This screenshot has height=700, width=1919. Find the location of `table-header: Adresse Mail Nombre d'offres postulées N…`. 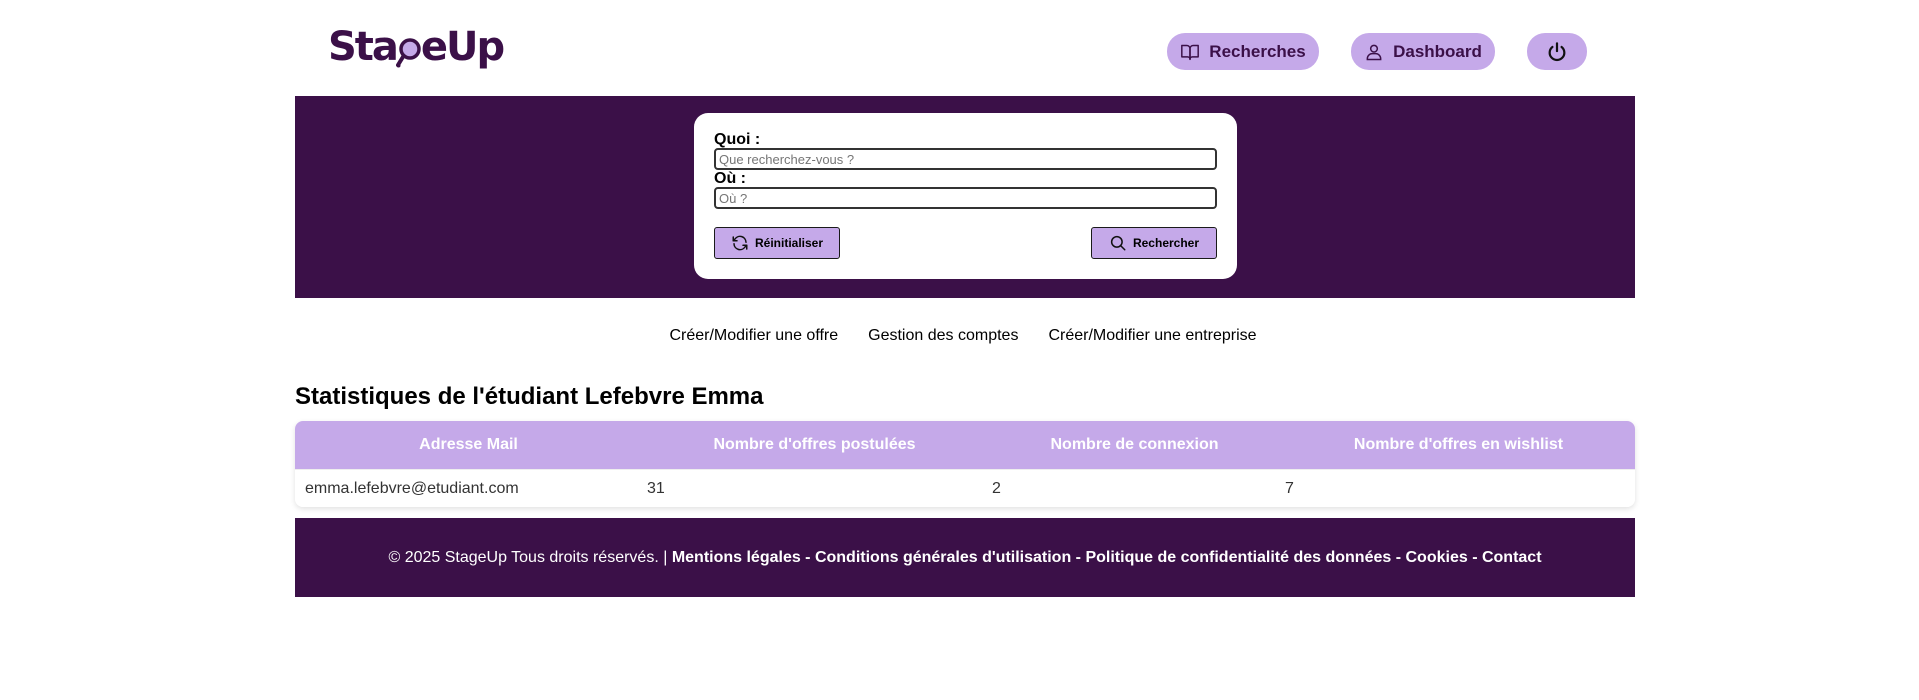

table-header: Adresse Mail Nombre d'offres postulées N… is located at coordinates (965, 445).